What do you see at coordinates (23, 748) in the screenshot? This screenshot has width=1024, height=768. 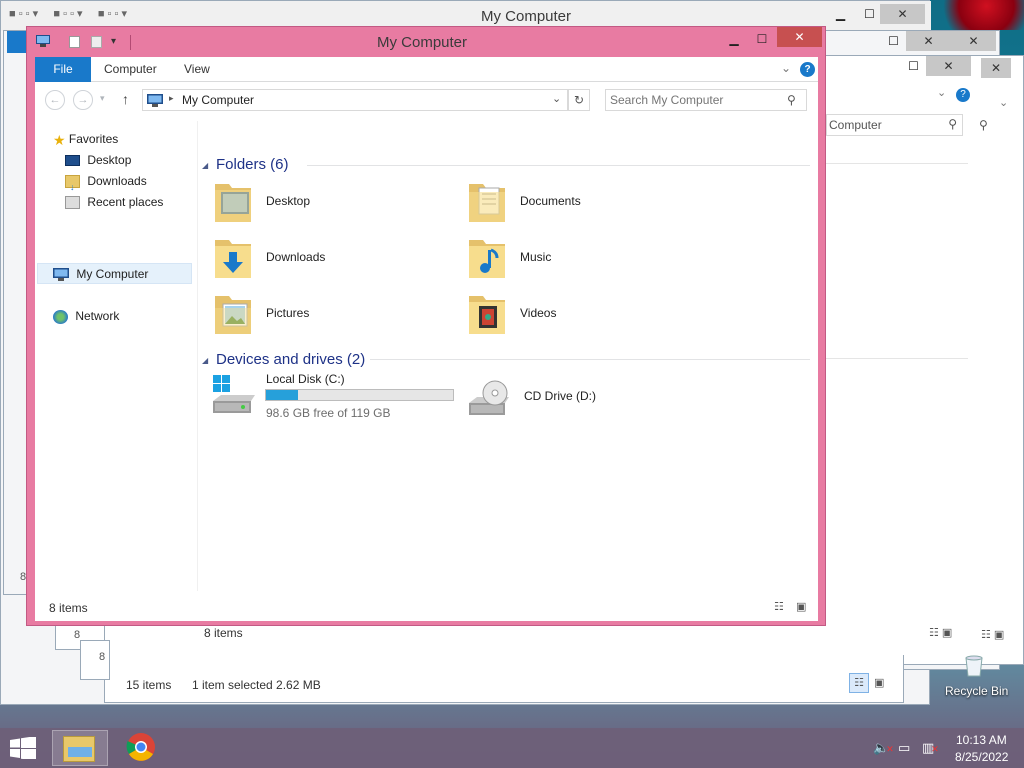 I see `start-button` at bounding box center [23, 748].